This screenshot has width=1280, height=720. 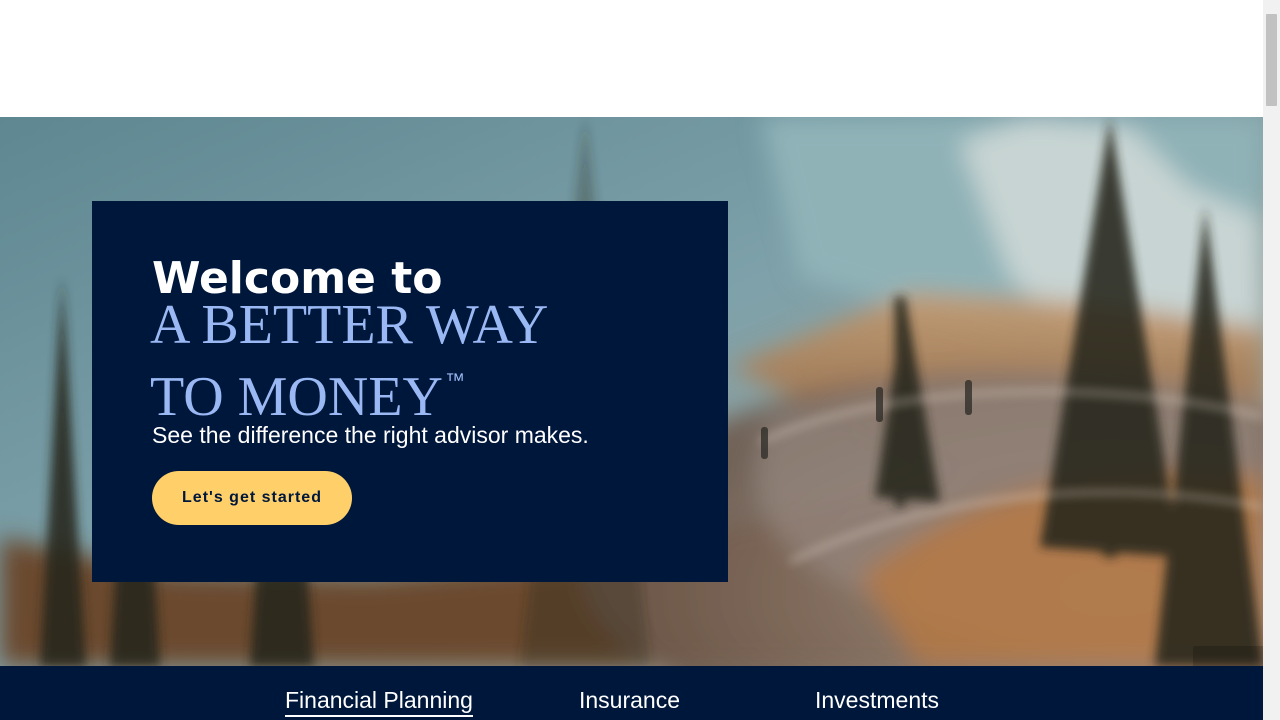 What do you see at coordinates (349, 325) in the screenshot?
I see `headline-line-1: A BETTER WAY` at bounding box center [349, 325].